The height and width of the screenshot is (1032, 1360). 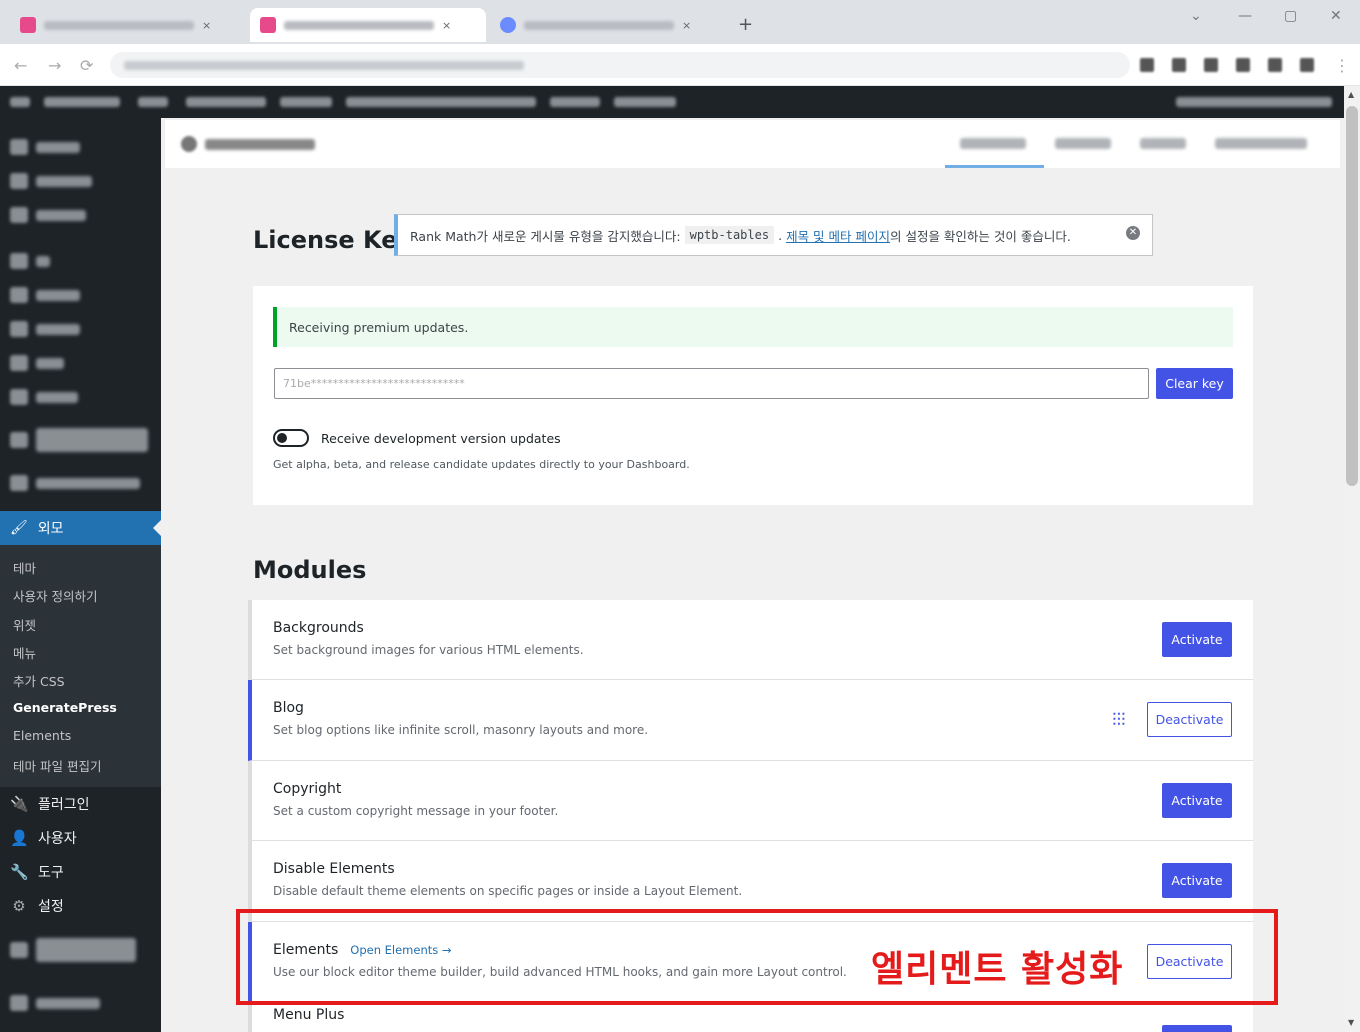 I want to click on browser-menu-icon: ⋮, so click(x=1342, y=65).